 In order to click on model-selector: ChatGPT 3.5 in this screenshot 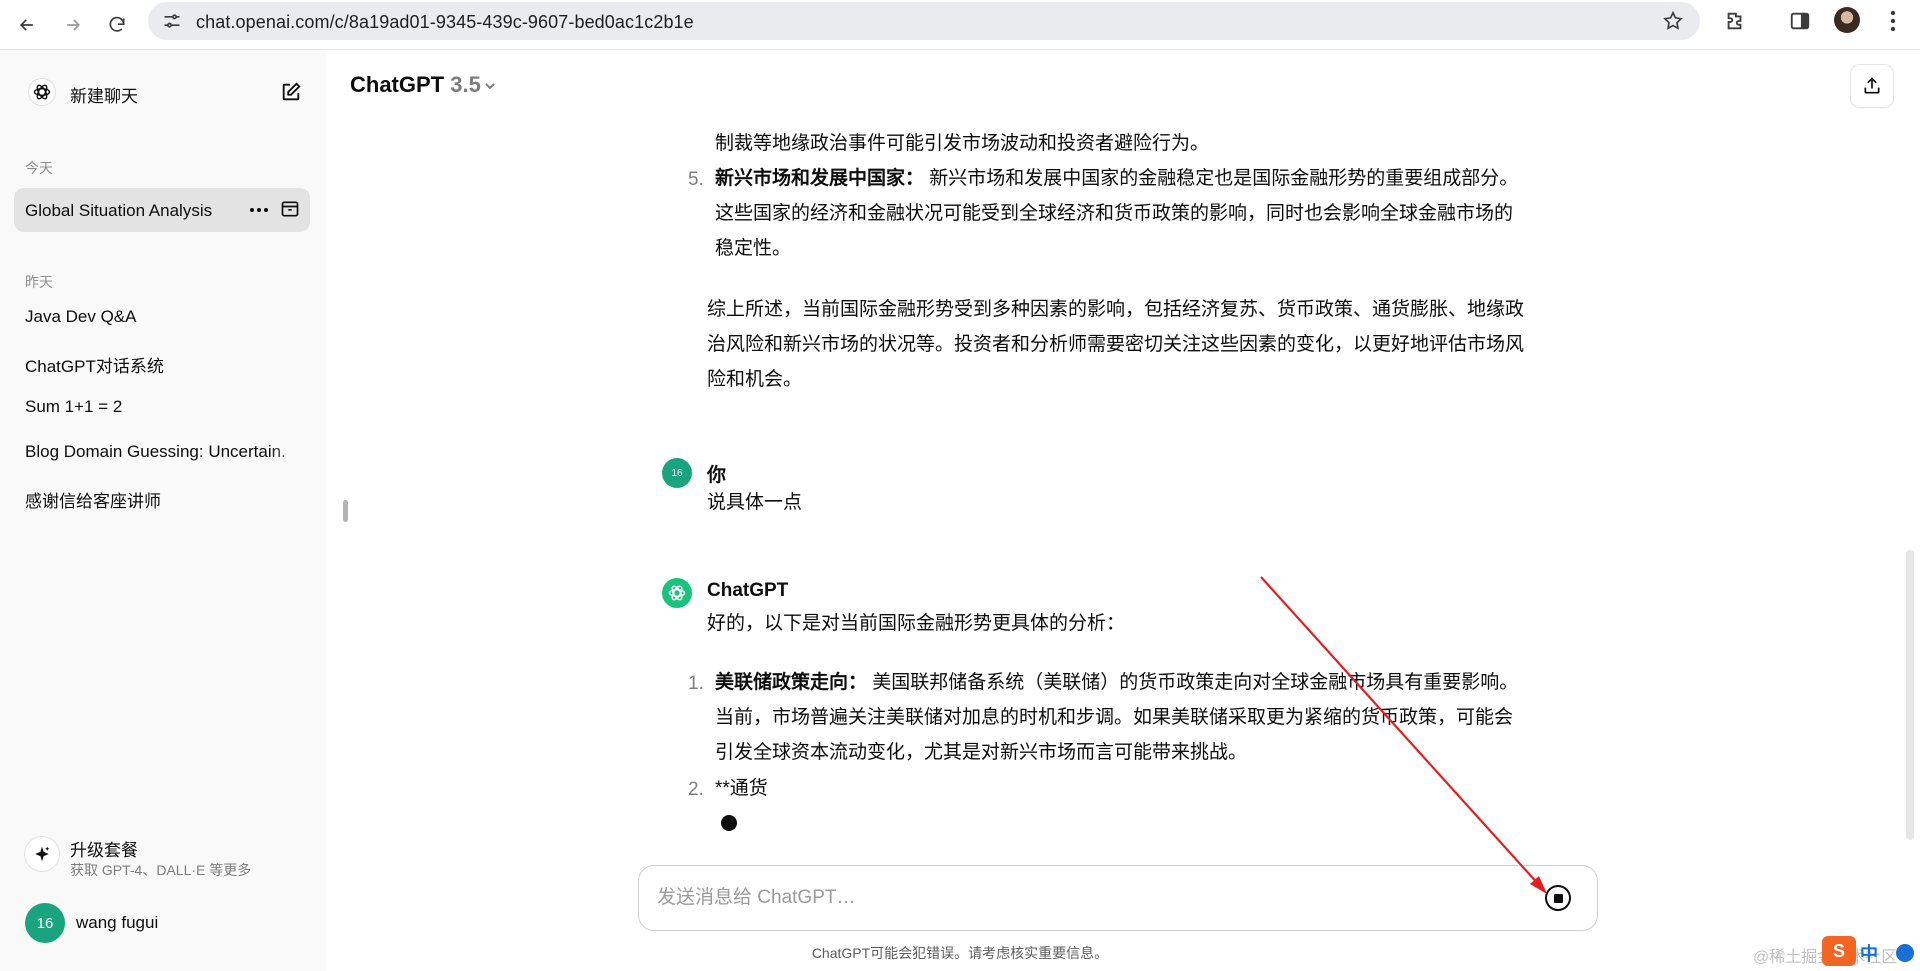, I will do `click(415, 85)`.